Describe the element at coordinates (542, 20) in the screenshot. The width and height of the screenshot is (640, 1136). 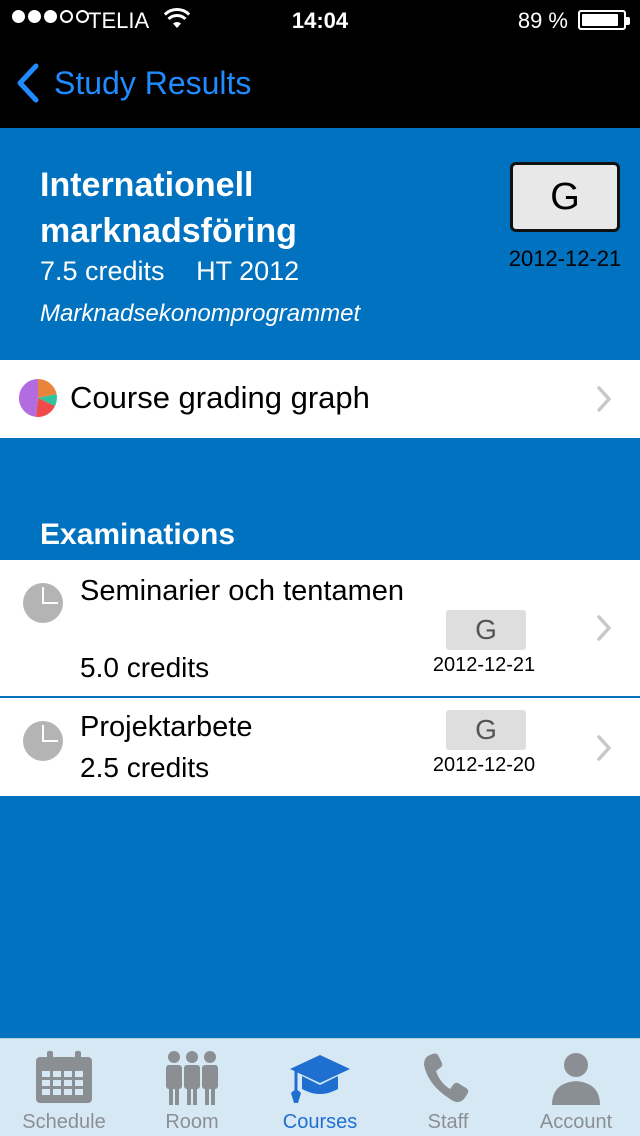
I see `battery-percent: 89 %` at that location.